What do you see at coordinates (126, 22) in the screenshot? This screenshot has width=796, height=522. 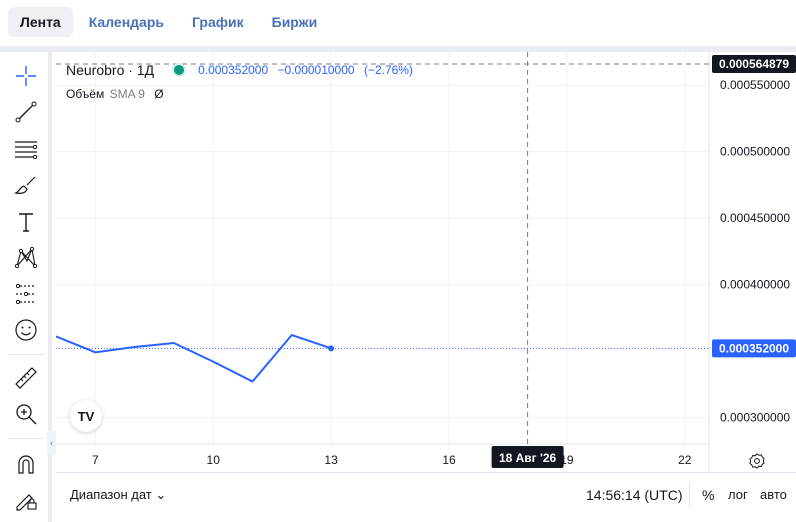 I see `tab-calendar: Календарь` at bounding box center [126, 22].